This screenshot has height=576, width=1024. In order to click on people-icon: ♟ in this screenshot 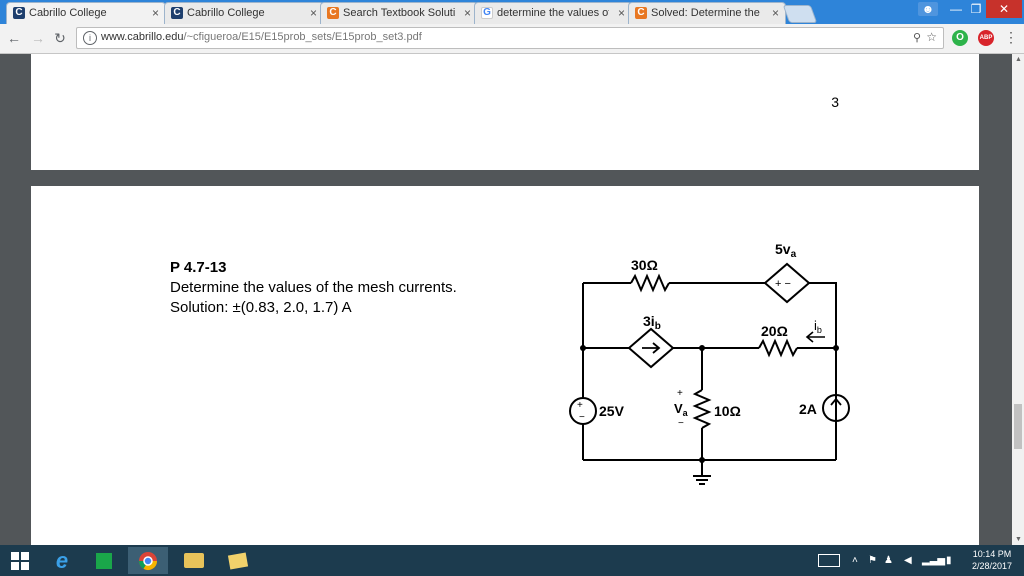, I will do `click(888, 560)`.